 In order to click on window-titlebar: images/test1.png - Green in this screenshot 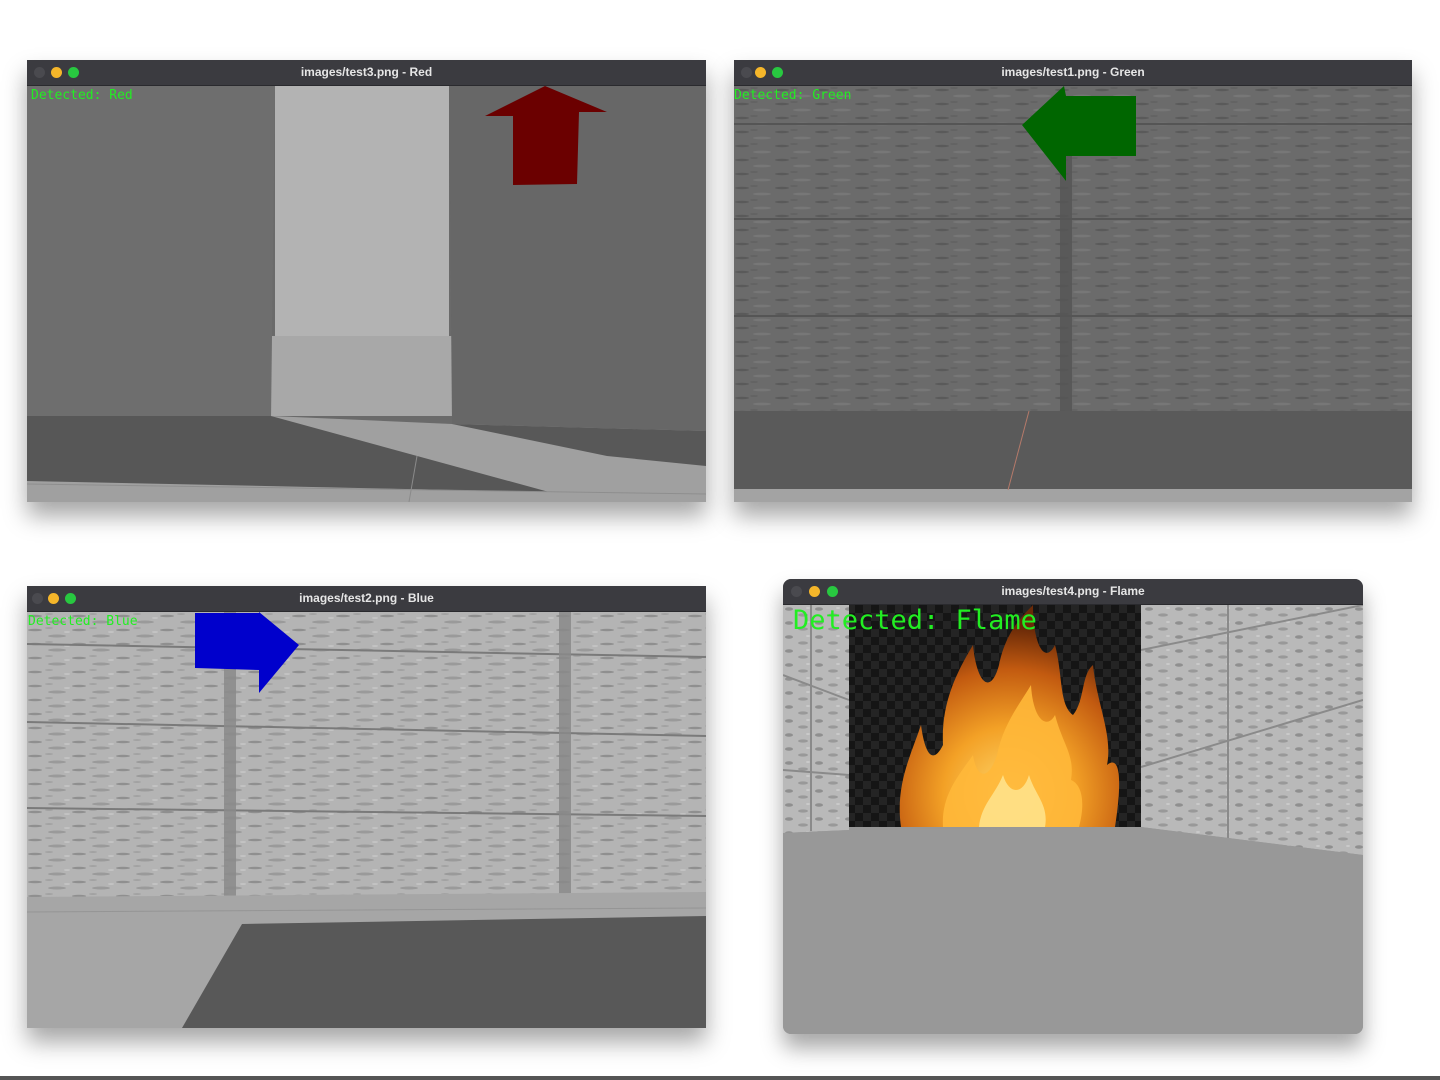, I will do `click(1073, 73)`.